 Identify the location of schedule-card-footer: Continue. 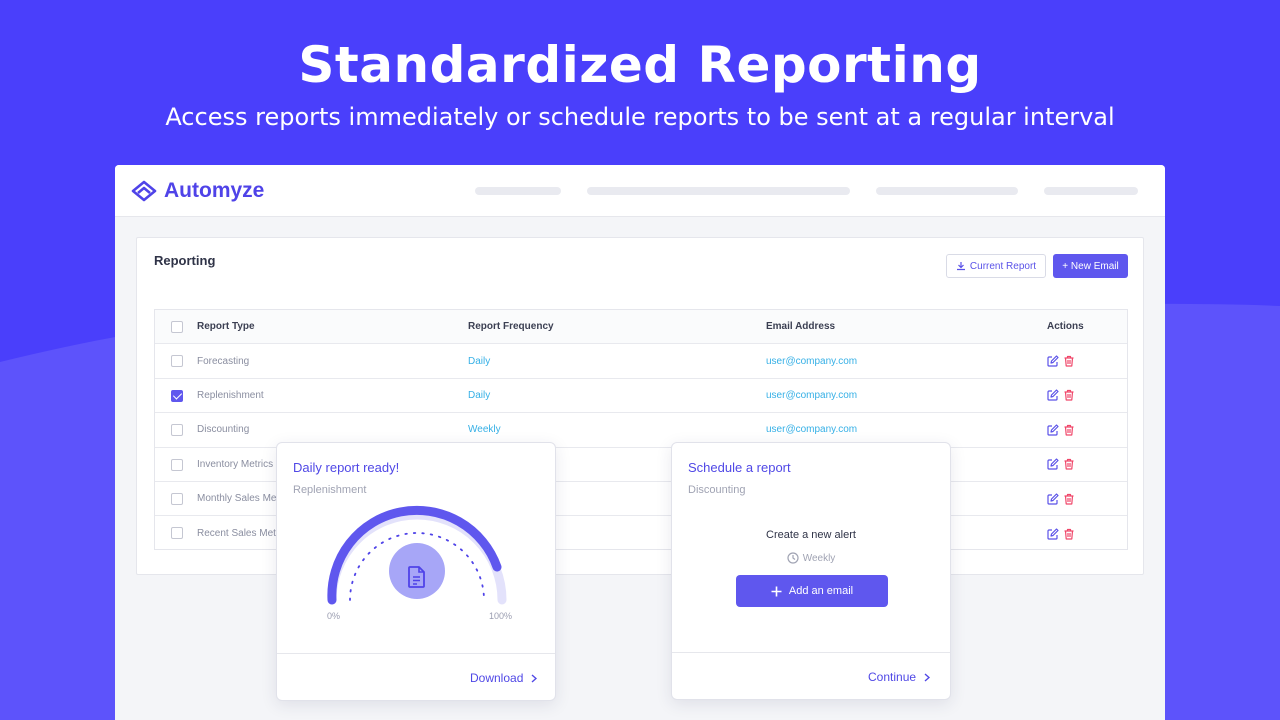
(811, 675).